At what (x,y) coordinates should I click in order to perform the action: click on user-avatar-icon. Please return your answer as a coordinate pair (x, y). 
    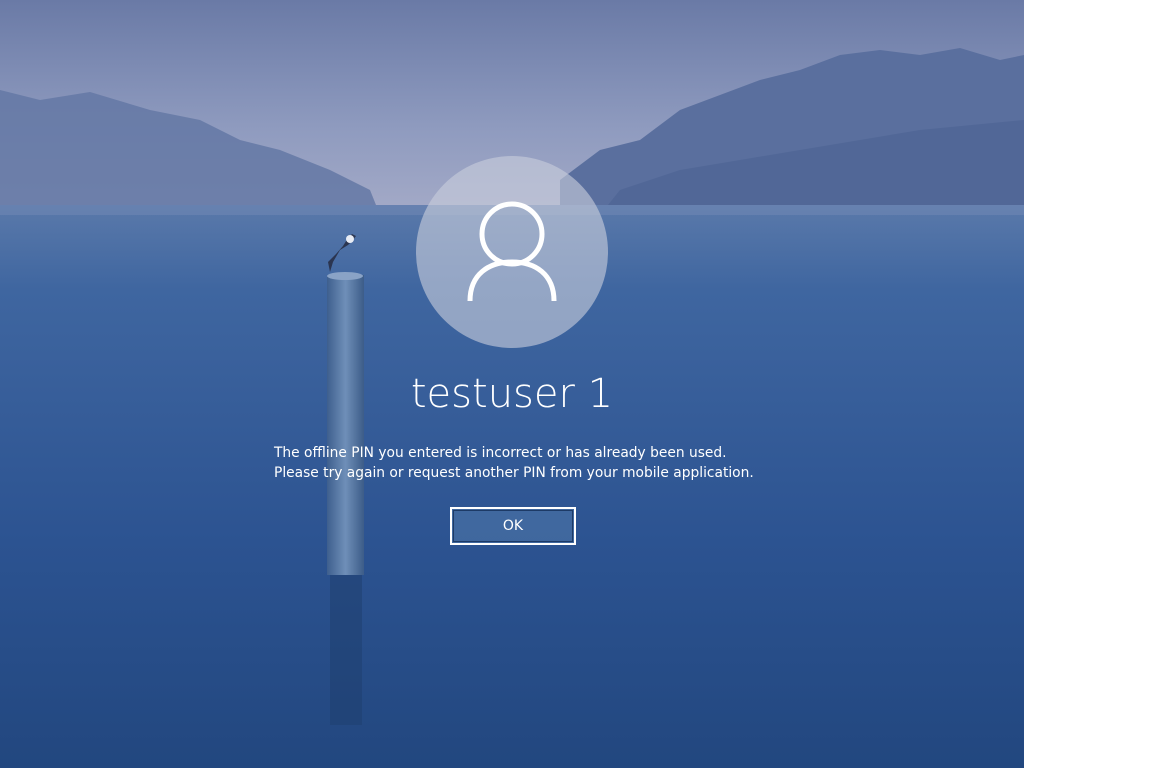
    Looking at the image, I should click on (512, 251).